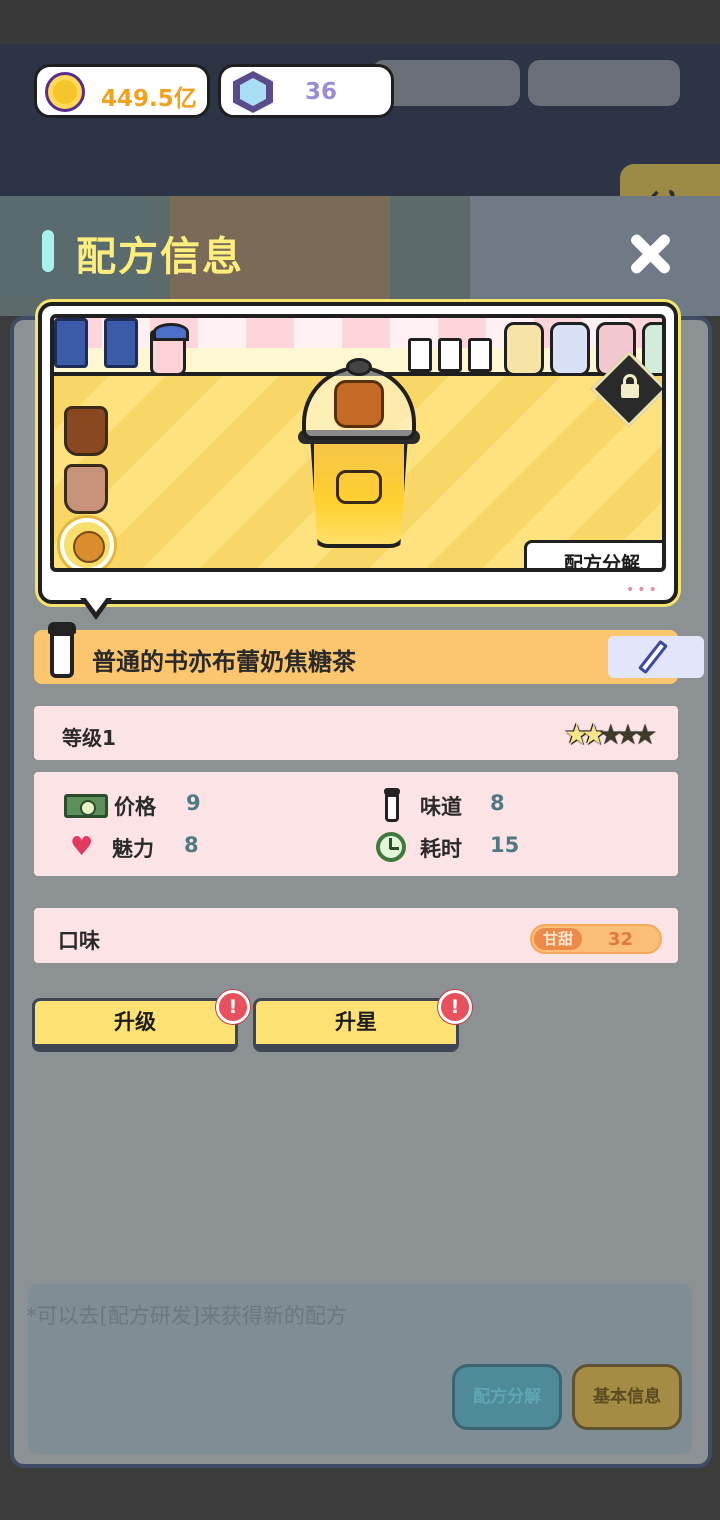  What do you see at coordinates (96, 604) in the screenshot?
I see `speech-tail-inner` at bounding box center [96, 604].